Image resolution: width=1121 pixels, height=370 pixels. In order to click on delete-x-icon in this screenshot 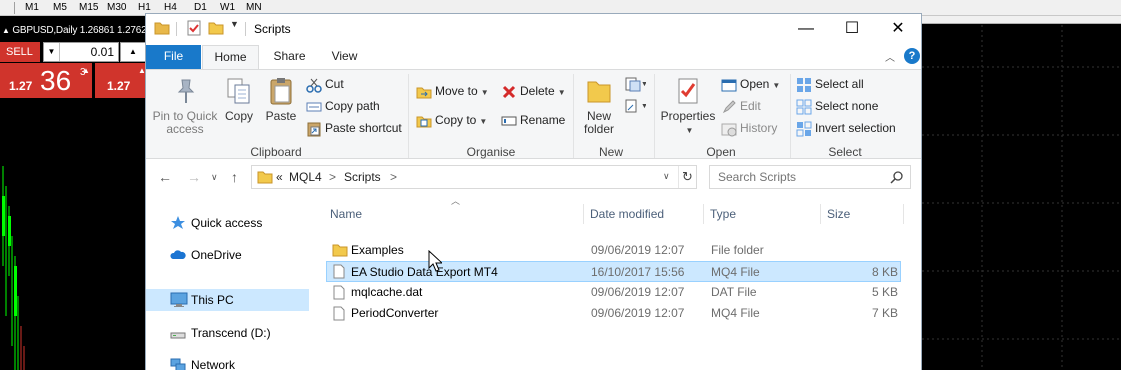, I will do `click(509, 91)`.